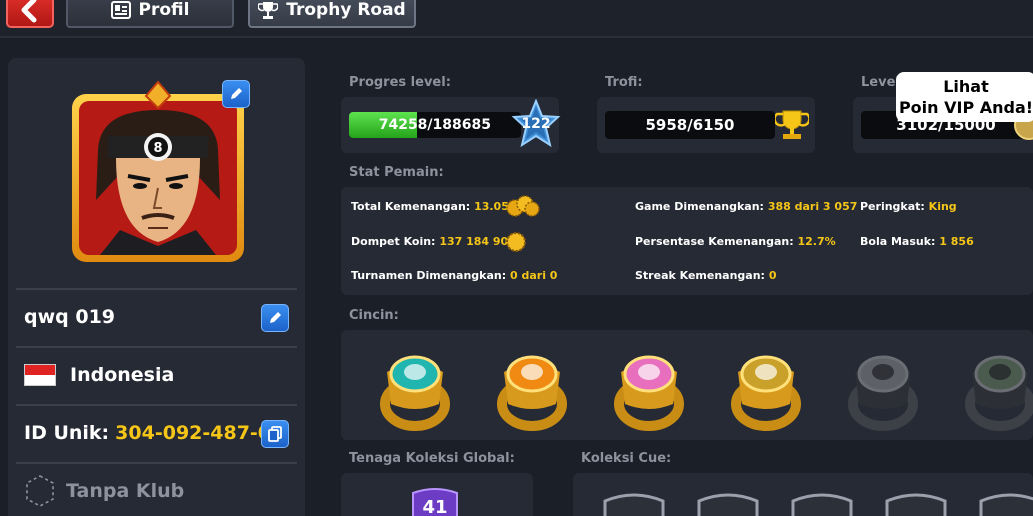  What do you see at coordinates (966, 86) in the screenshot?
I see `vip-tooltip-line1: Lihat` at bounding box center [966, 86].